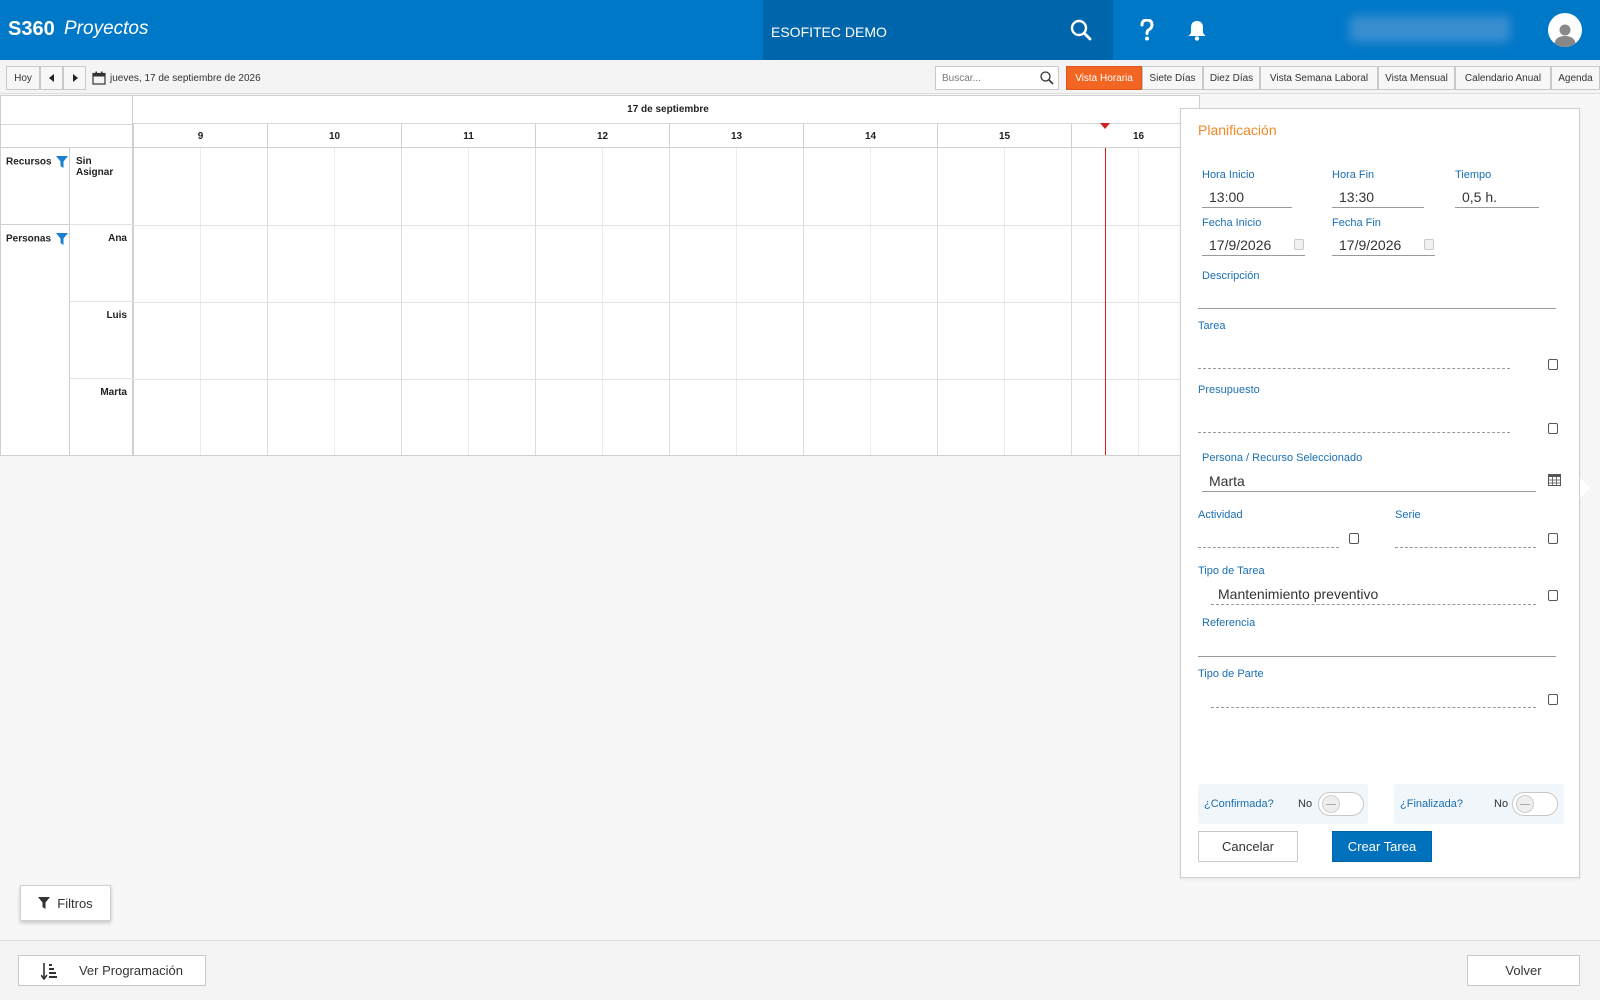 The width and height of the screenshot is (1600, 1000). What do you see at coordinates (1231, 674) in the screenshot?
I see `tipo-parte-label: Tipo de Parte` at bounding box center [1231, 674].